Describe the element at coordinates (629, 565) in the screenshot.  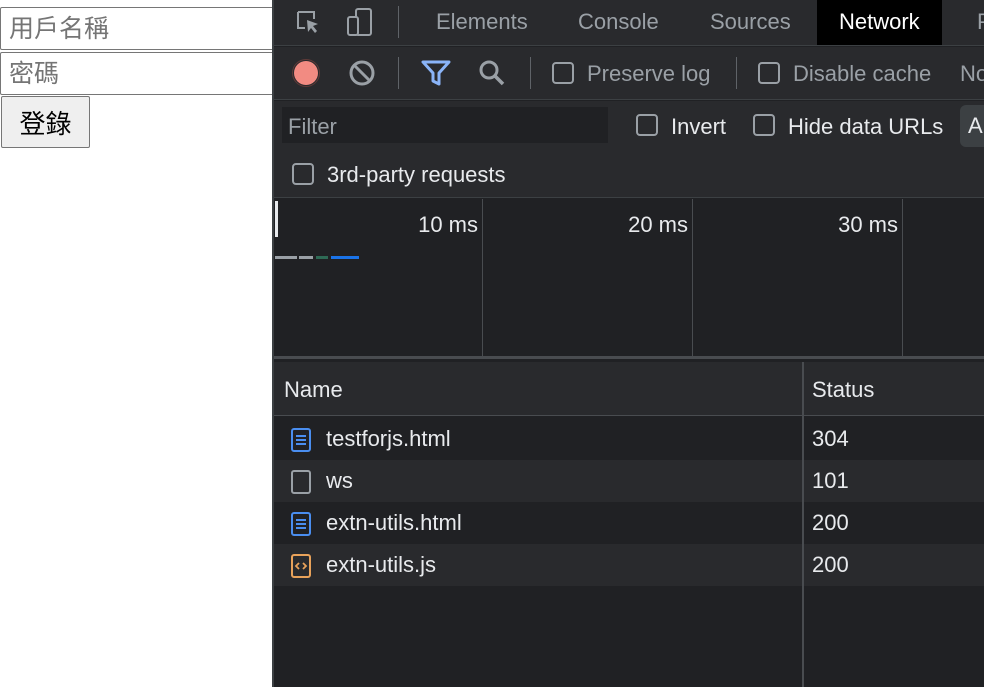
I see `table-row: extn-utils.js 200` at that location.